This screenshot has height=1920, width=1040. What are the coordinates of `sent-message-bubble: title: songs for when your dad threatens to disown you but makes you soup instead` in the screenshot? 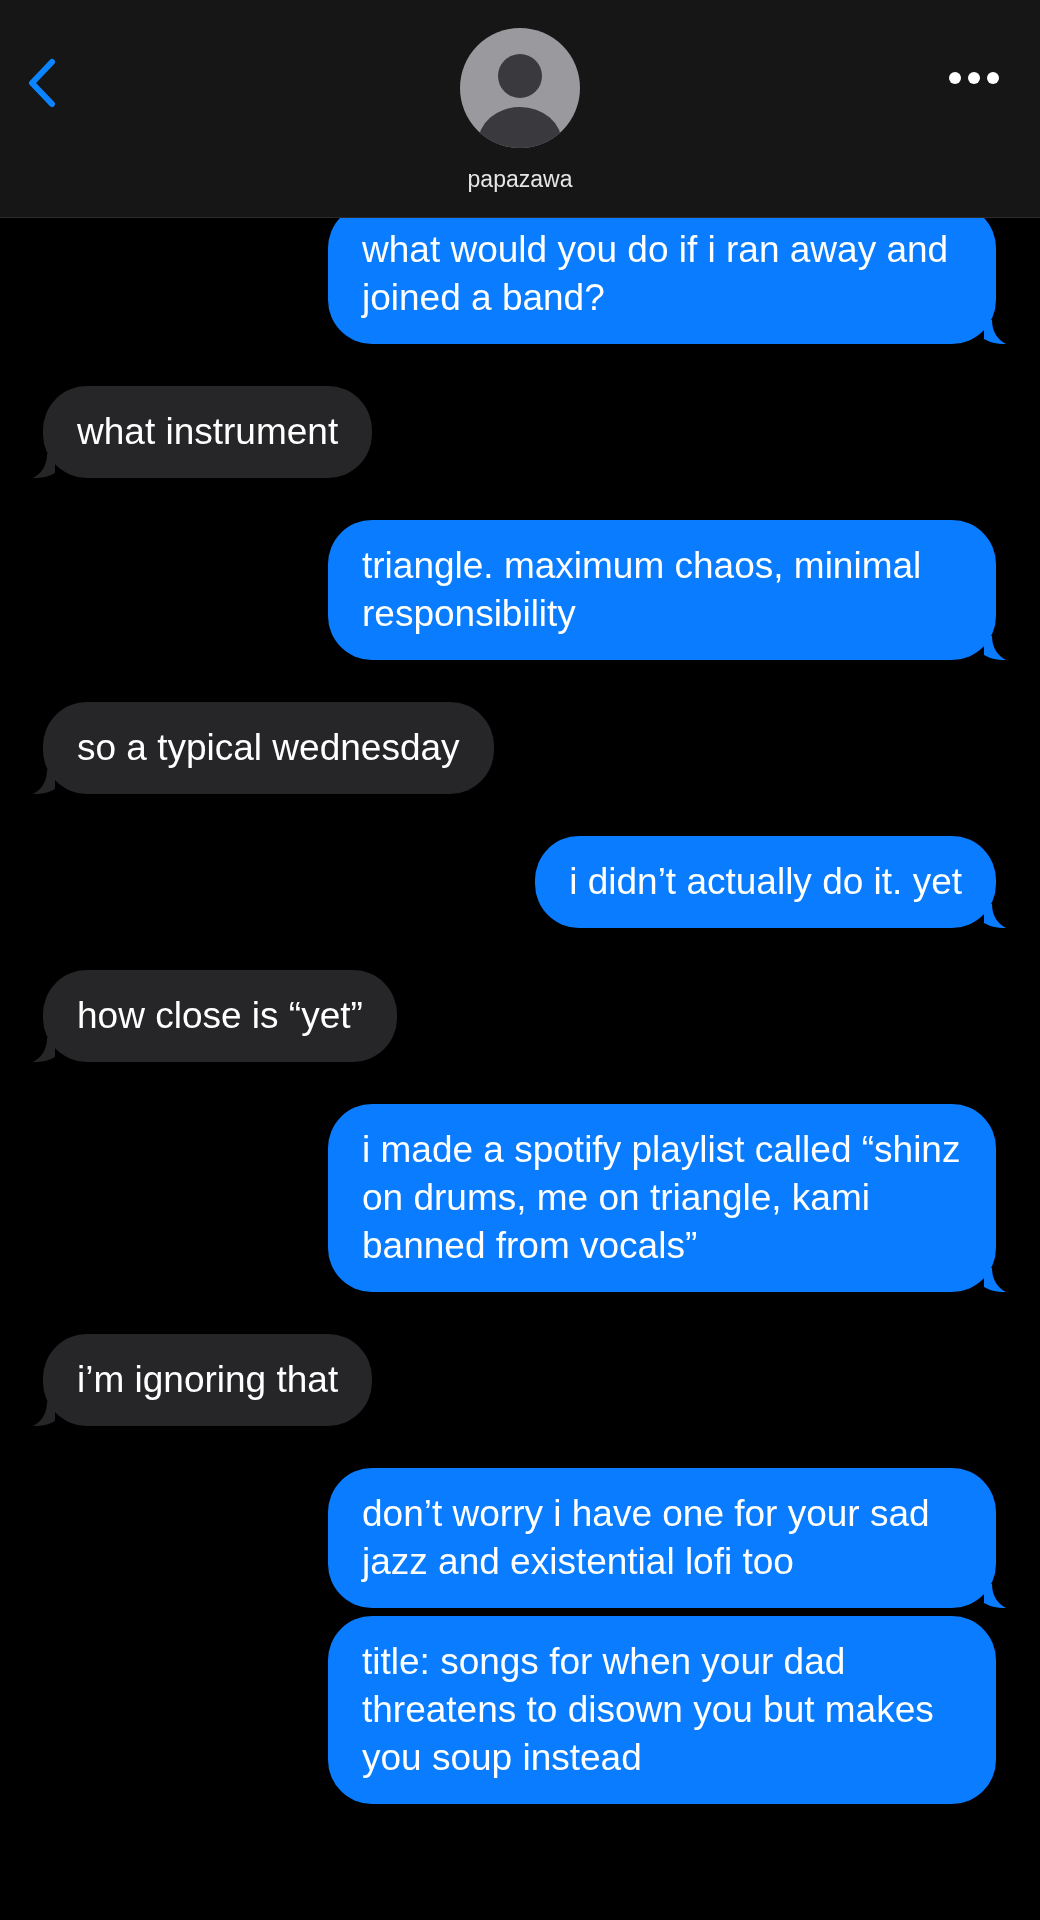 It's located at (662, 1710).